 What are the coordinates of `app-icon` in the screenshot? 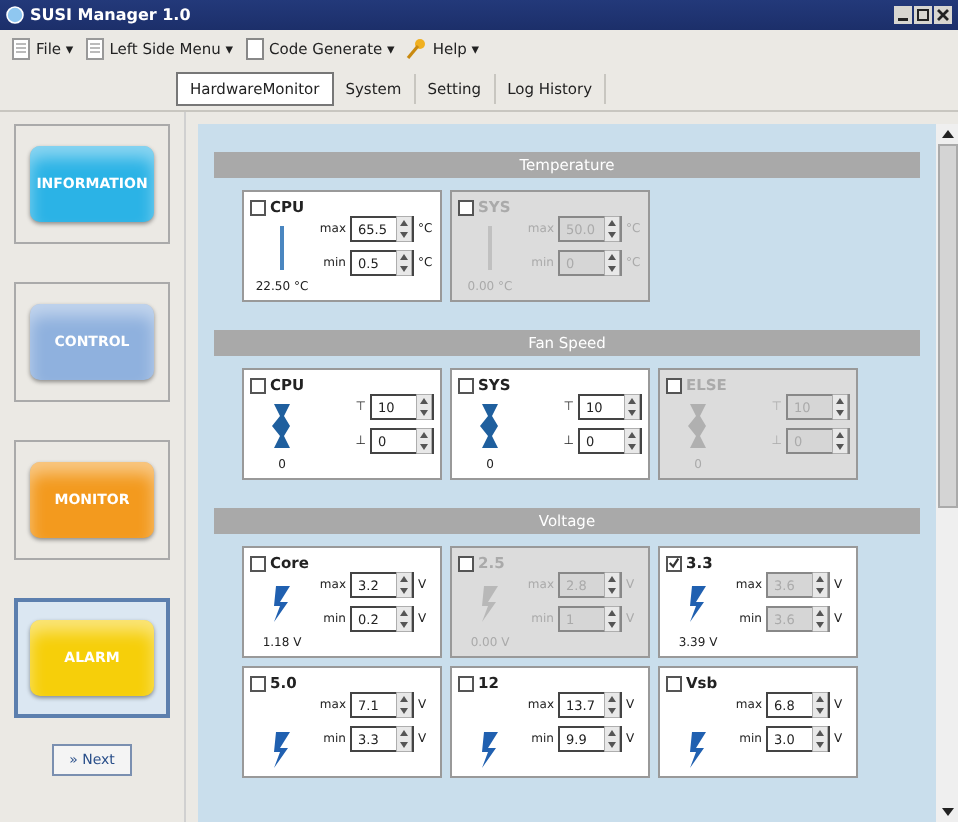 It's located at (15, 15).